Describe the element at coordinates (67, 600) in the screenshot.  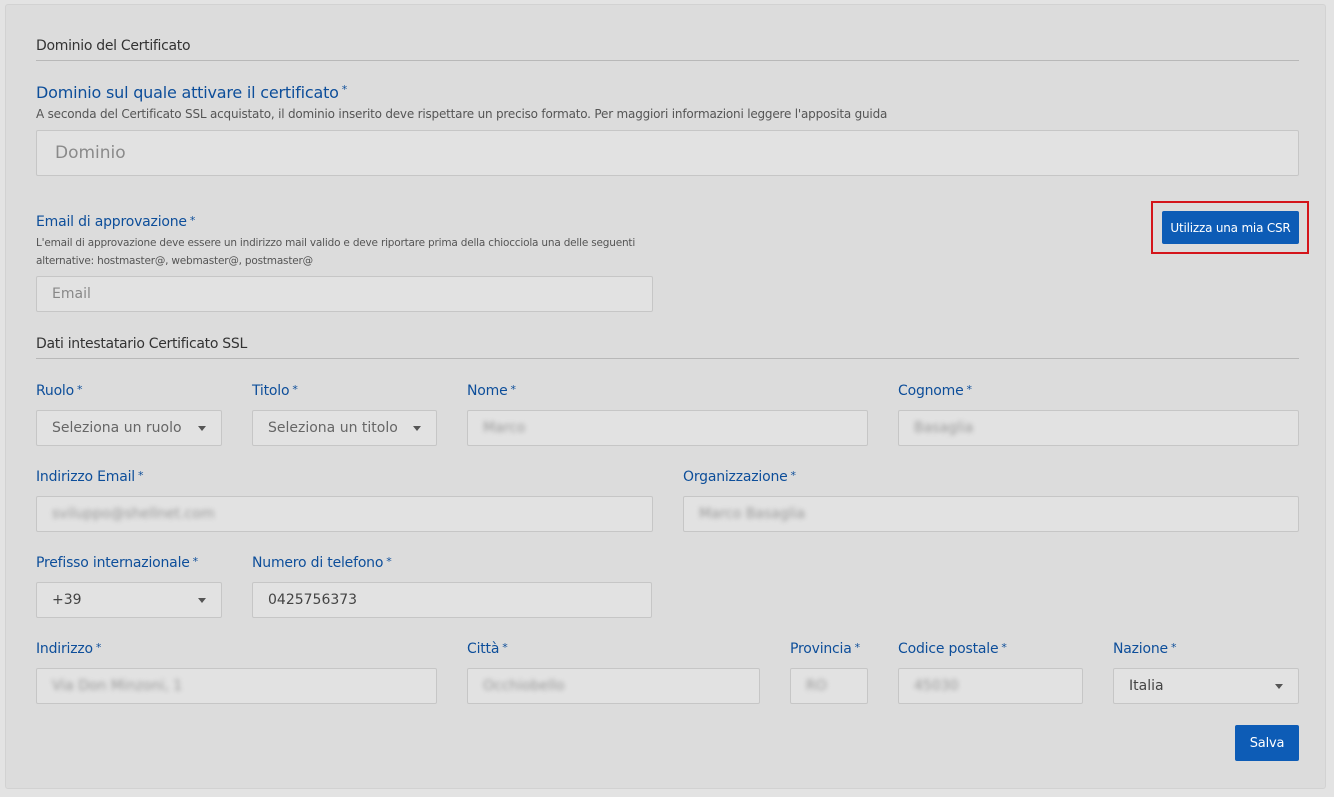
I see `prefix-select-value: +39` at that location.